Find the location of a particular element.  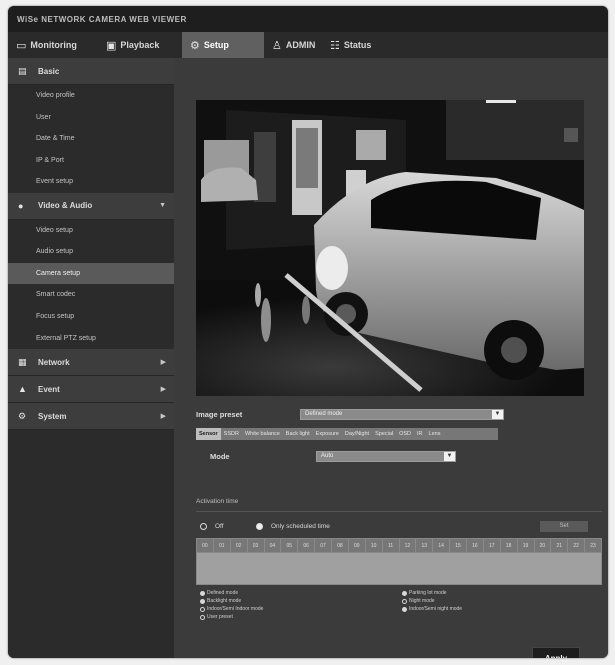

admin-link: ♙ ADMIN is located at coordinates (293, 45).